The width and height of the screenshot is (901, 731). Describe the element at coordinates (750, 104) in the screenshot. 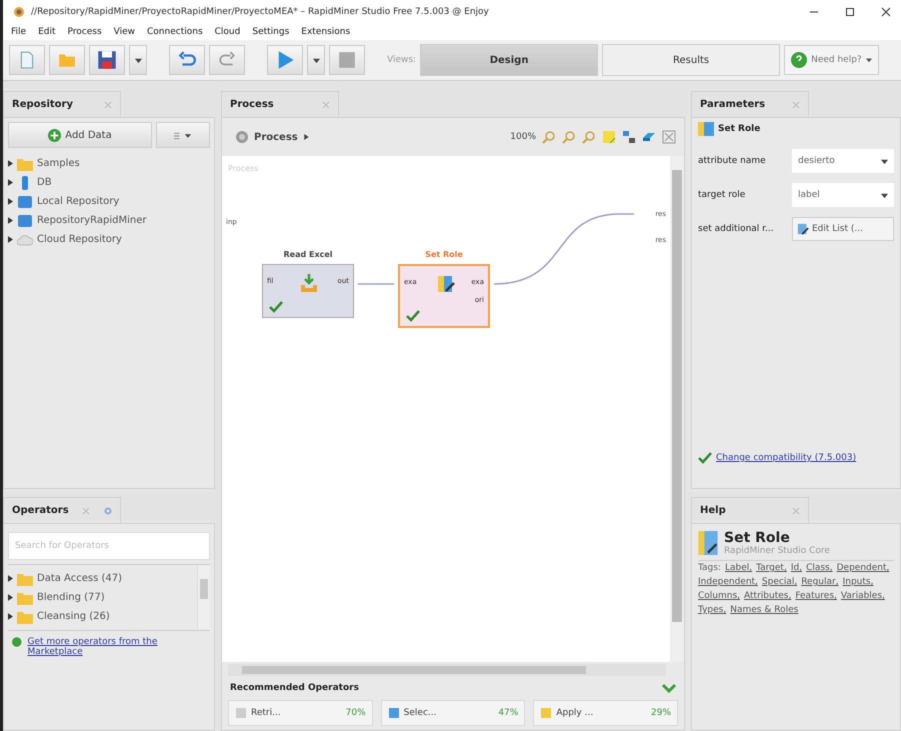

I see `panel-tab: Parameters` at that location.